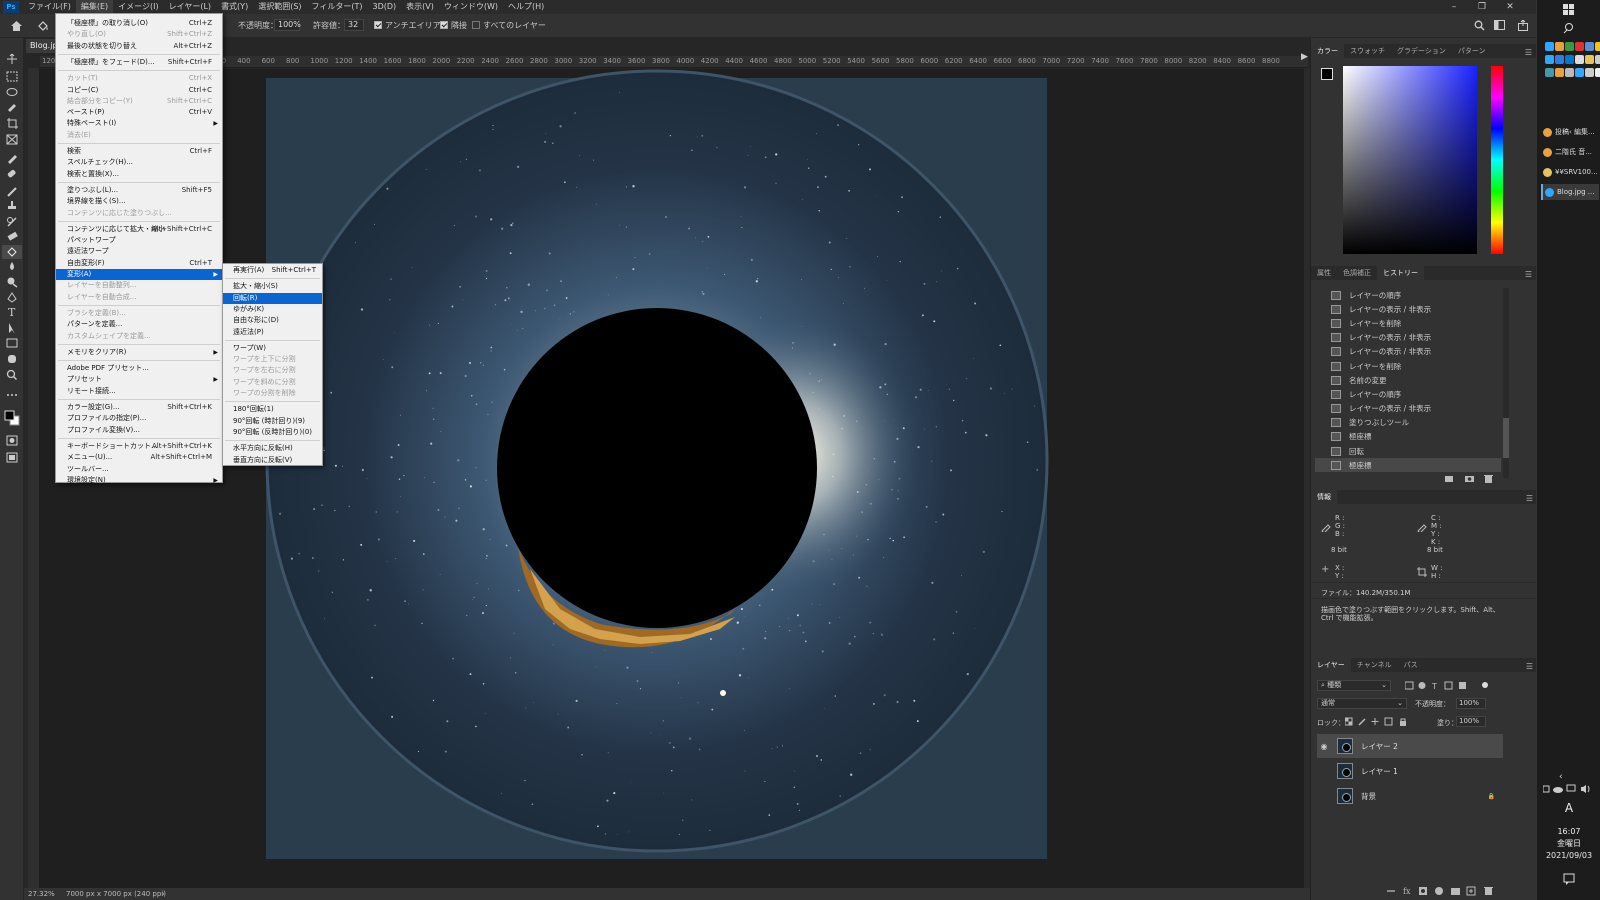  What do you see at coordinates (1510, 7) in the screenshot?
I see `close-button: ✕` at bounding box center [1510, 7].